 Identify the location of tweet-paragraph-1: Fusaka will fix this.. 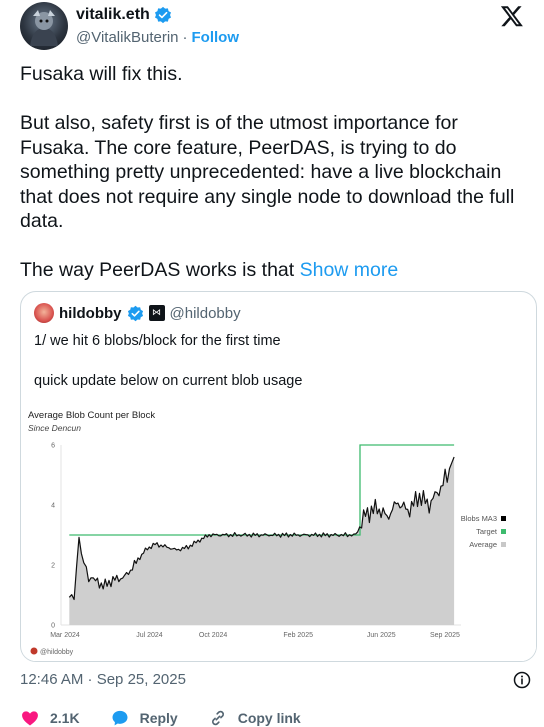
(101, 74).